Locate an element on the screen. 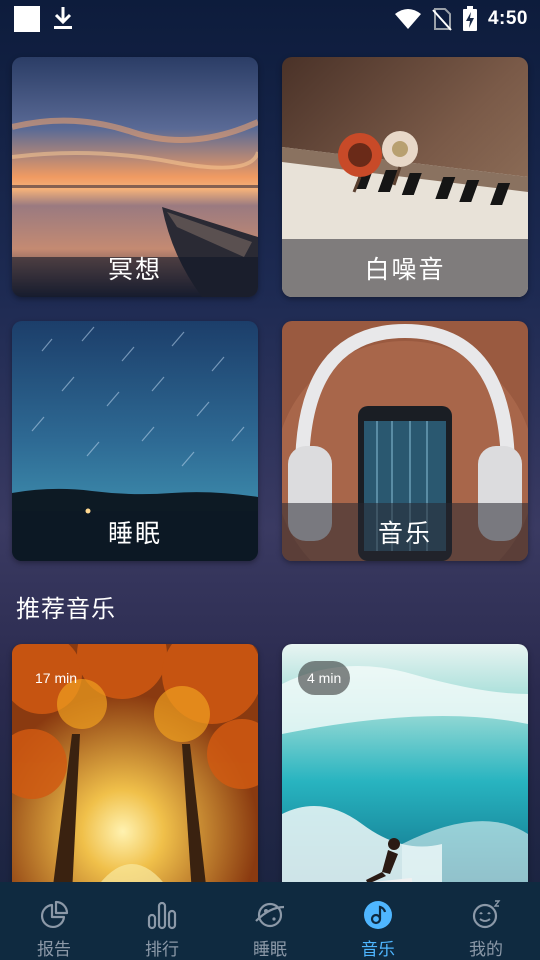 The image size is (540, 960). card-label: 白噪音 is located at coordinates (405, 268).